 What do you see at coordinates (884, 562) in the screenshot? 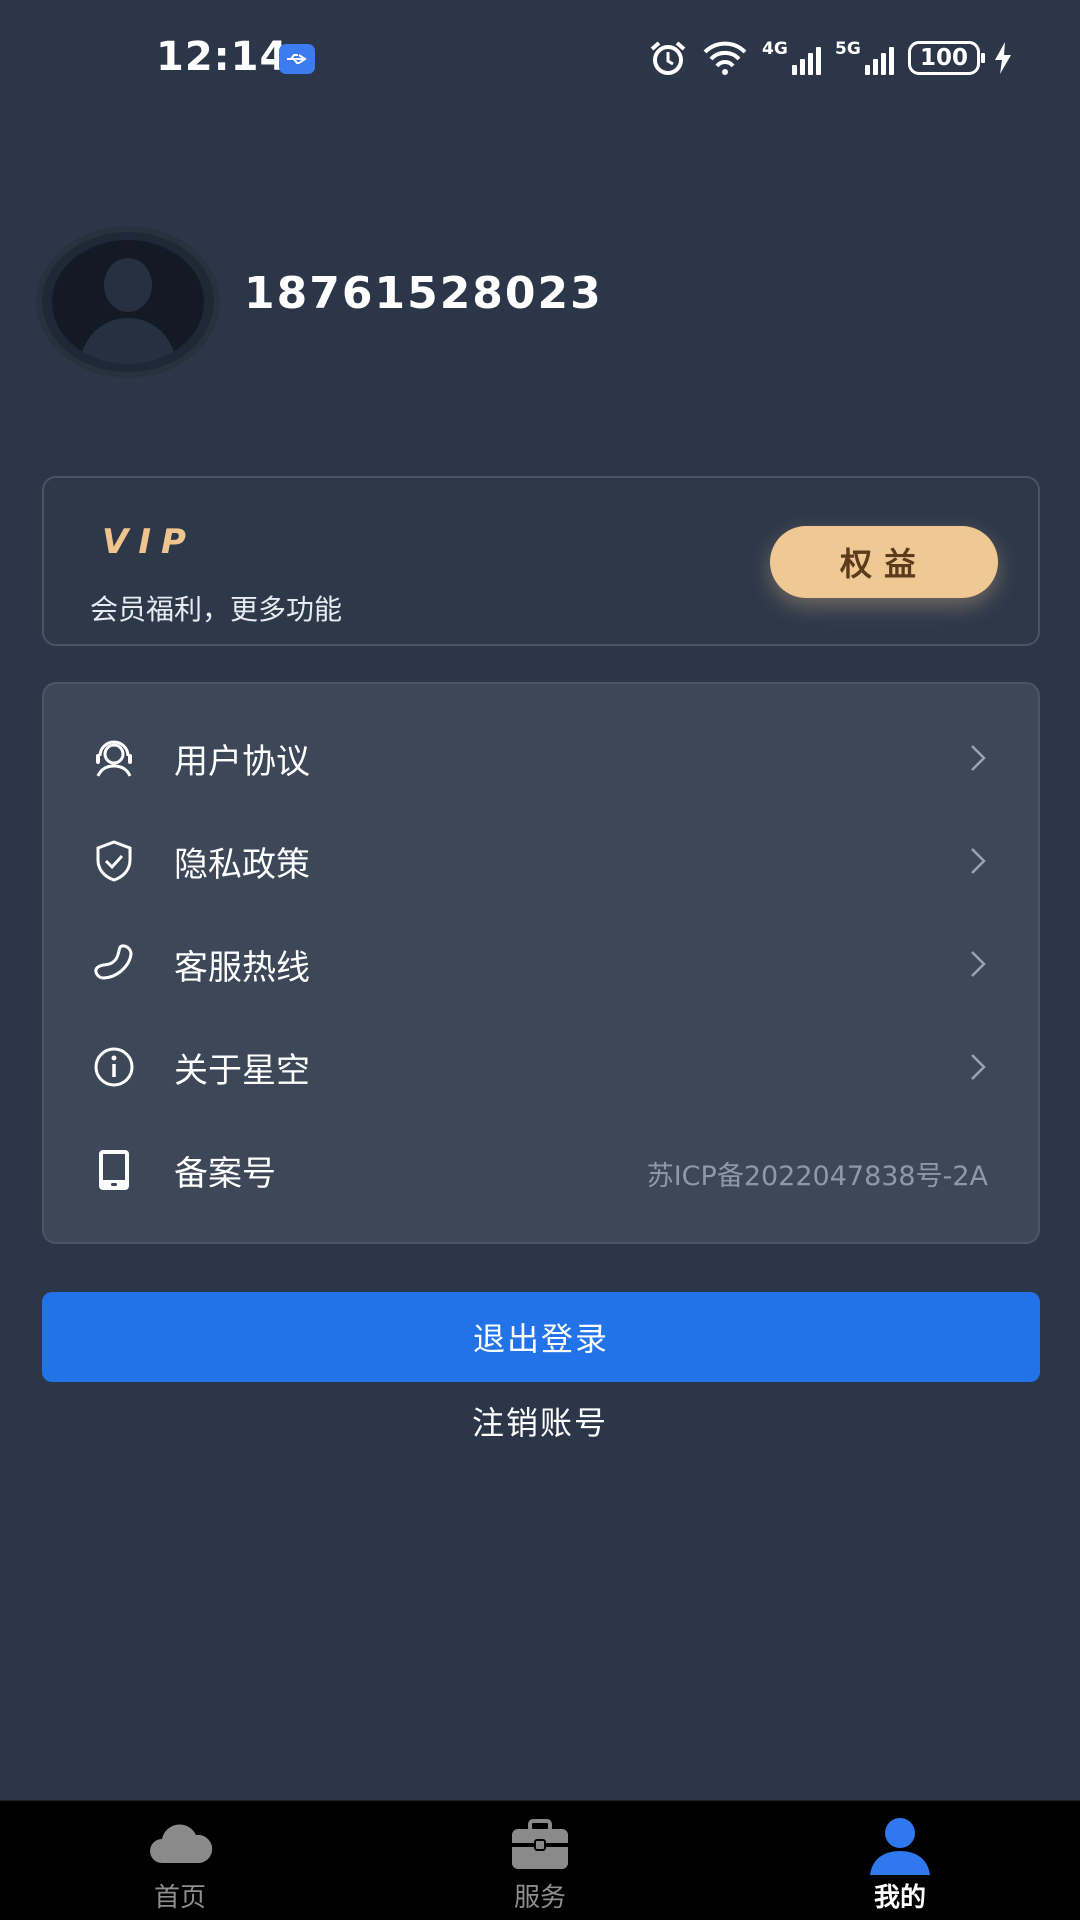
I see `vip-rights-button: 权益` at bounding box center [884, 562].